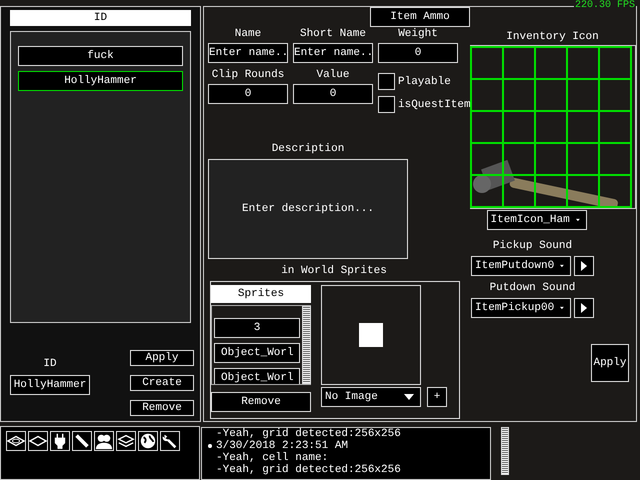 The image size is (640, 480). I want to click on wrench-icon, so click(170, 441).